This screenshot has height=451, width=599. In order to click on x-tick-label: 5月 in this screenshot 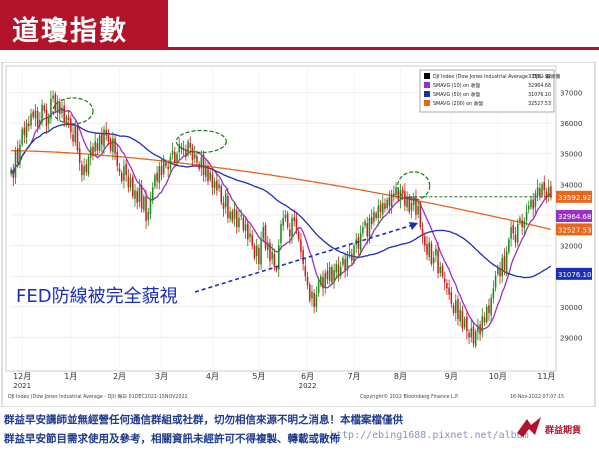, I will do `click(258, 376)`.